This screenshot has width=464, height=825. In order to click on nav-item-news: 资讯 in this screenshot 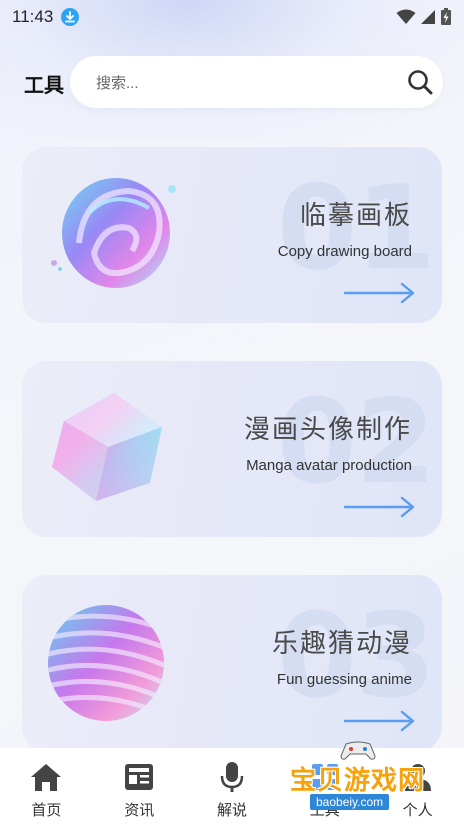, I will do `click(139, 786)`.